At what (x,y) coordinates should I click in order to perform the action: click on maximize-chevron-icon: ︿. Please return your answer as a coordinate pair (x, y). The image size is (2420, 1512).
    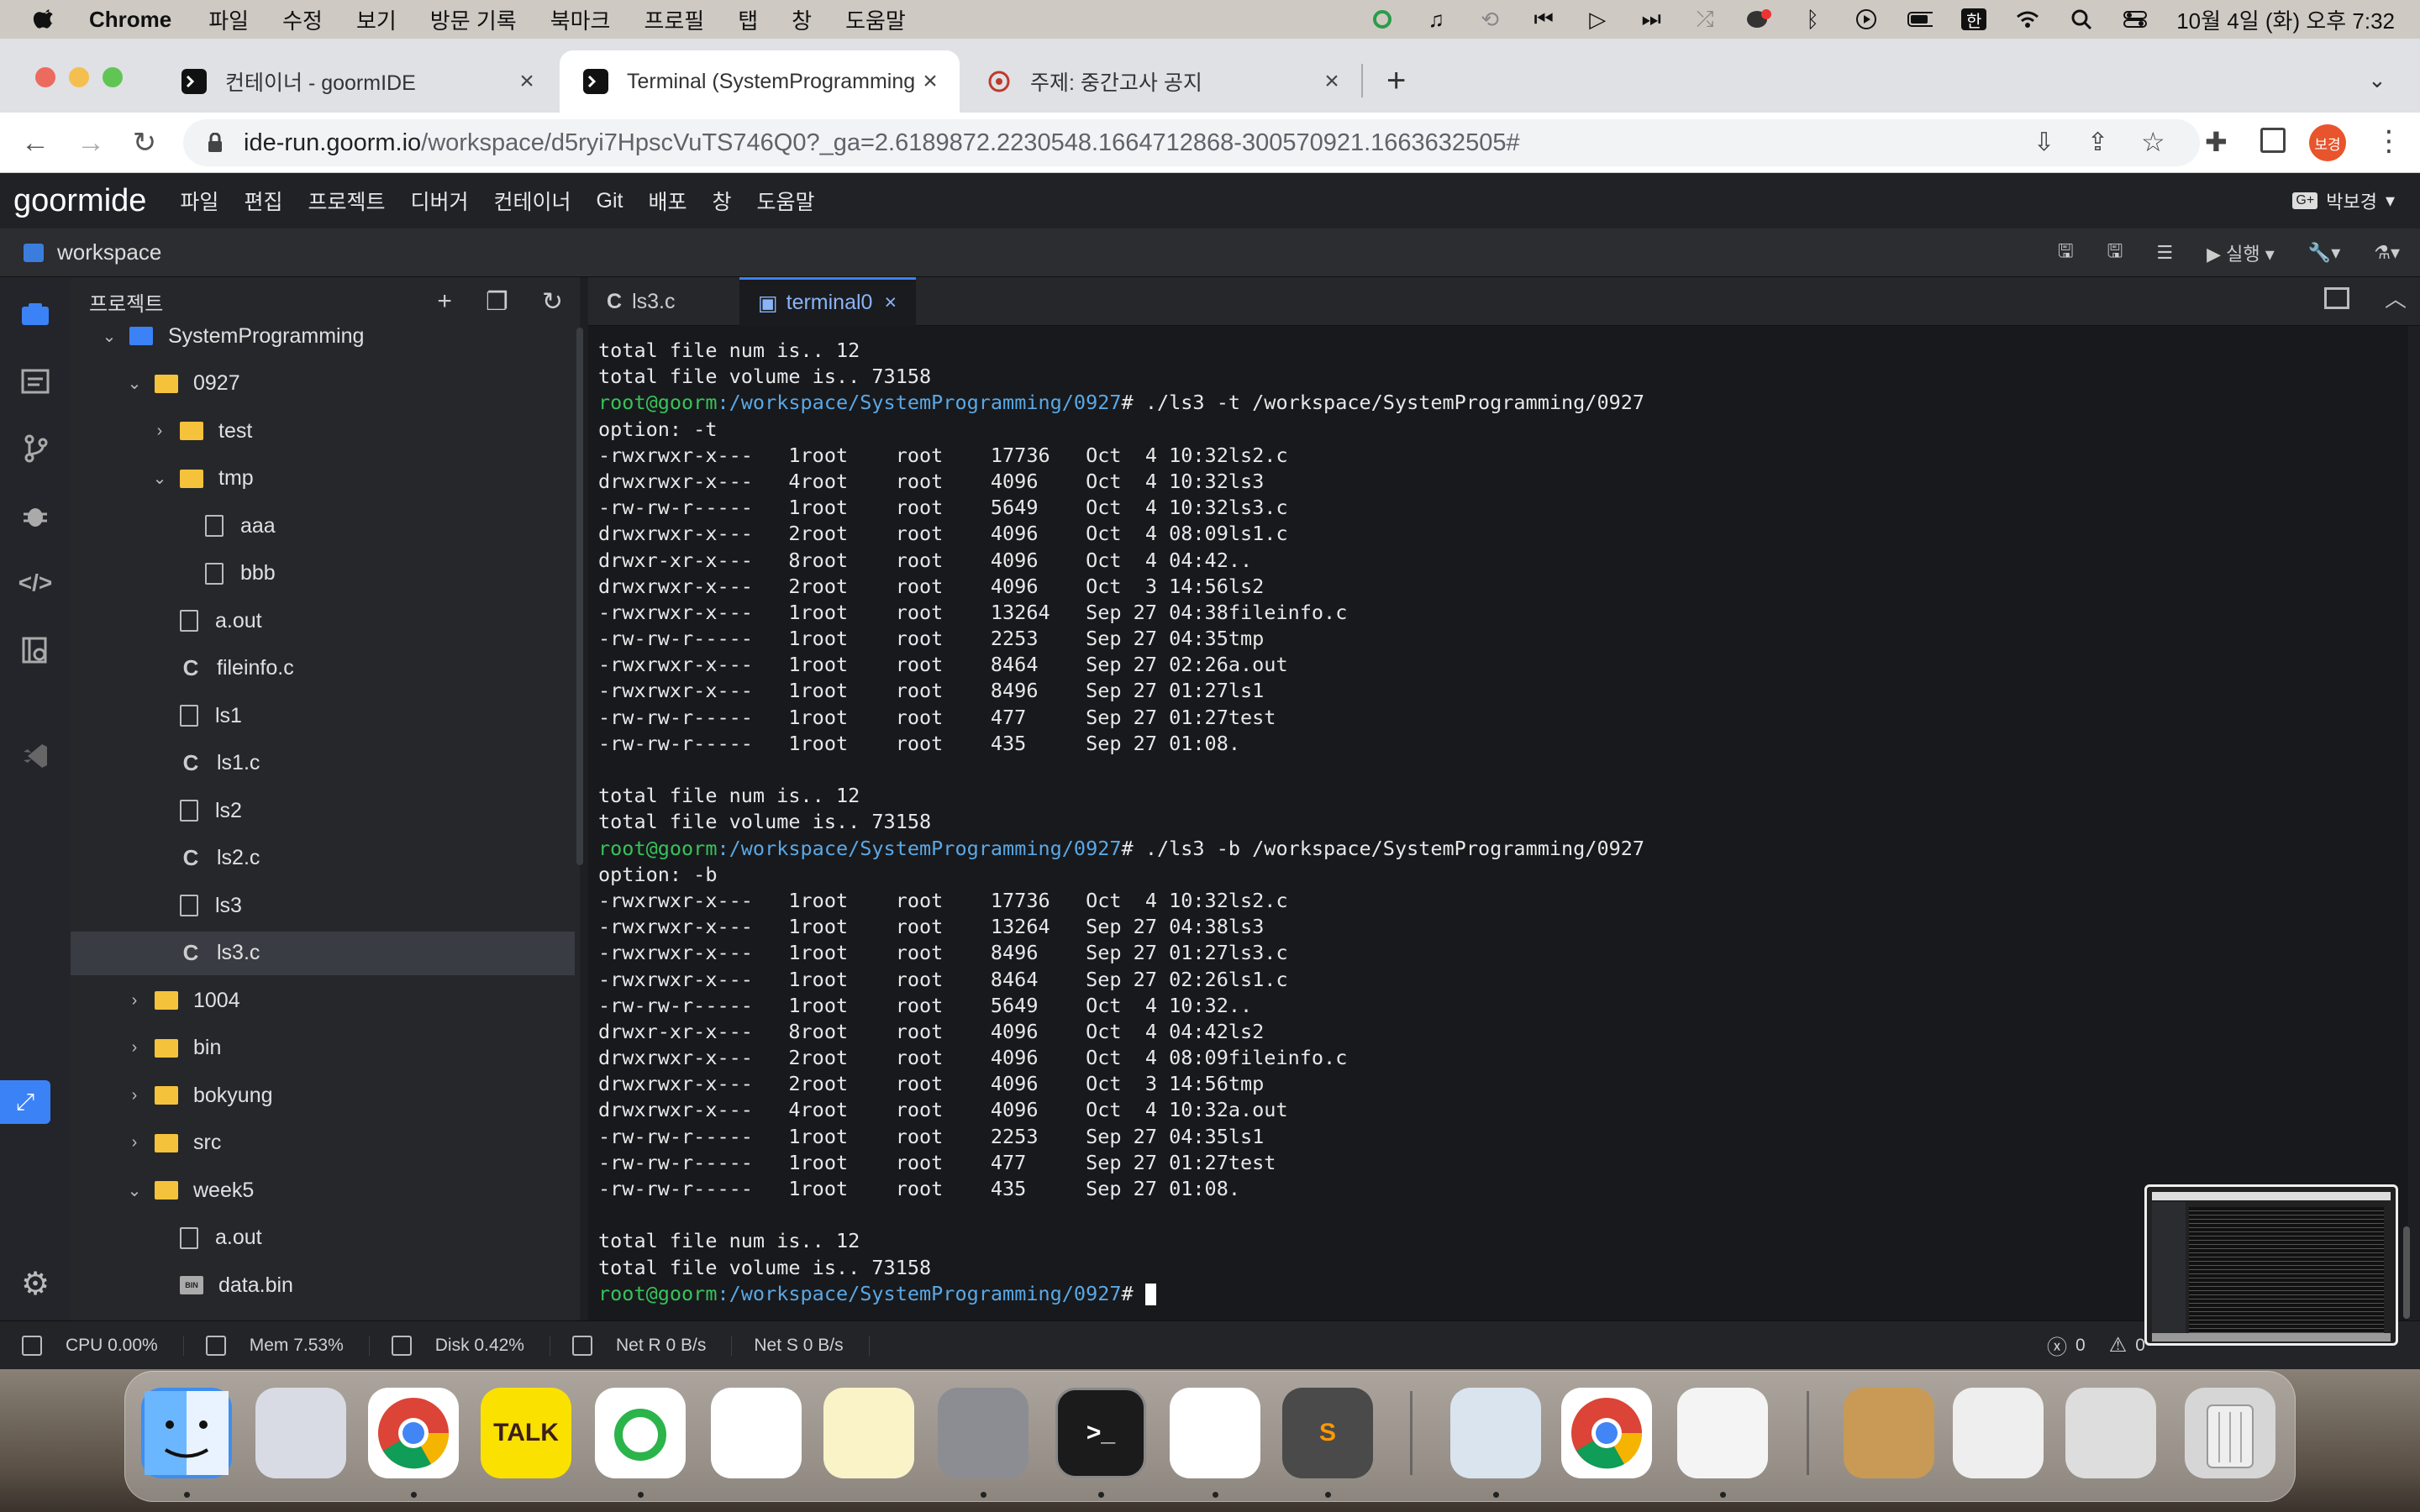
    Looking at the image, I should click on (2396, 297).